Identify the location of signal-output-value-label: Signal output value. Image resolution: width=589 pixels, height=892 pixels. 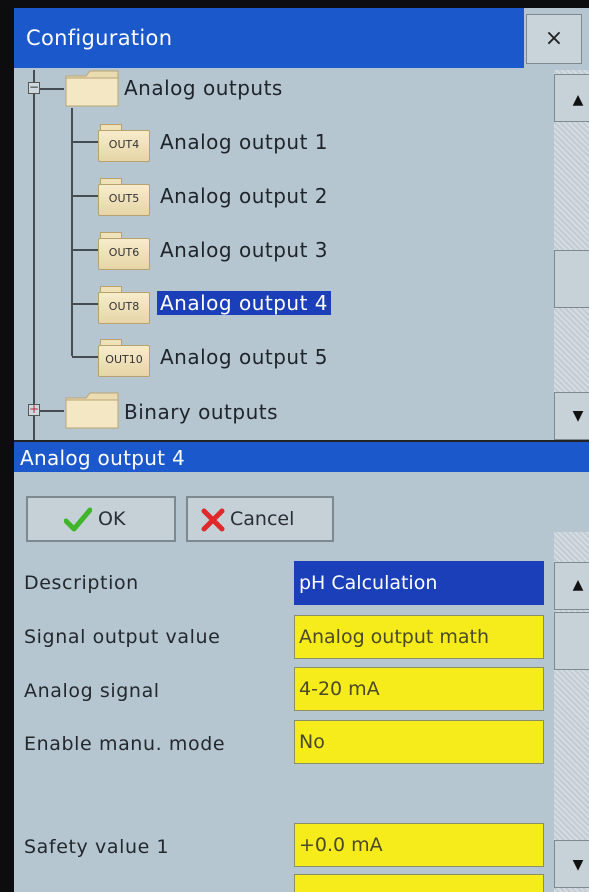
(122, 637).